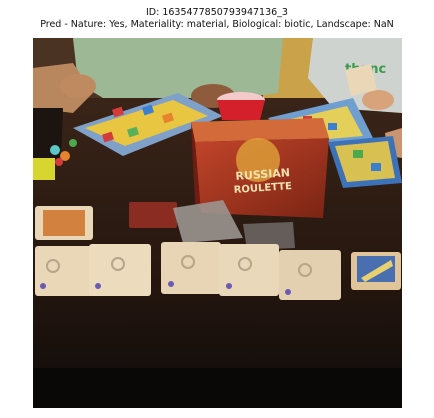 Image resolution: width=434 pixels, height=418 pixels. What do you see at coordinates (188, 271) in the screenshot?
I see `card-row` at bounding box center [188, 271].